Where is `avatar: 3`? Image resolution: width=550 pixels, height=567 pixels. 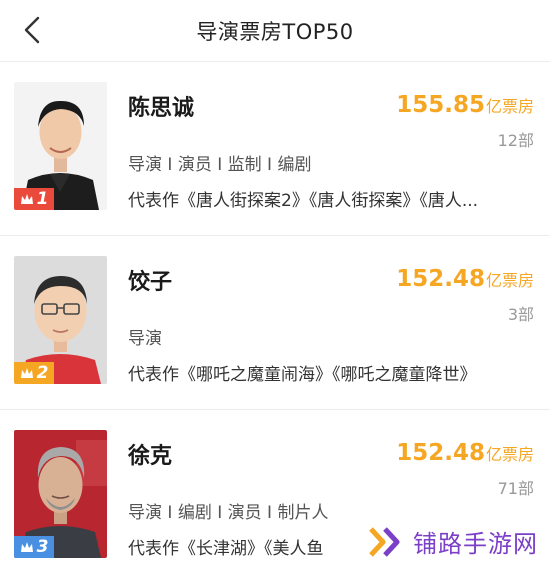
avatar: 3 is located at coordinates (60, 494).